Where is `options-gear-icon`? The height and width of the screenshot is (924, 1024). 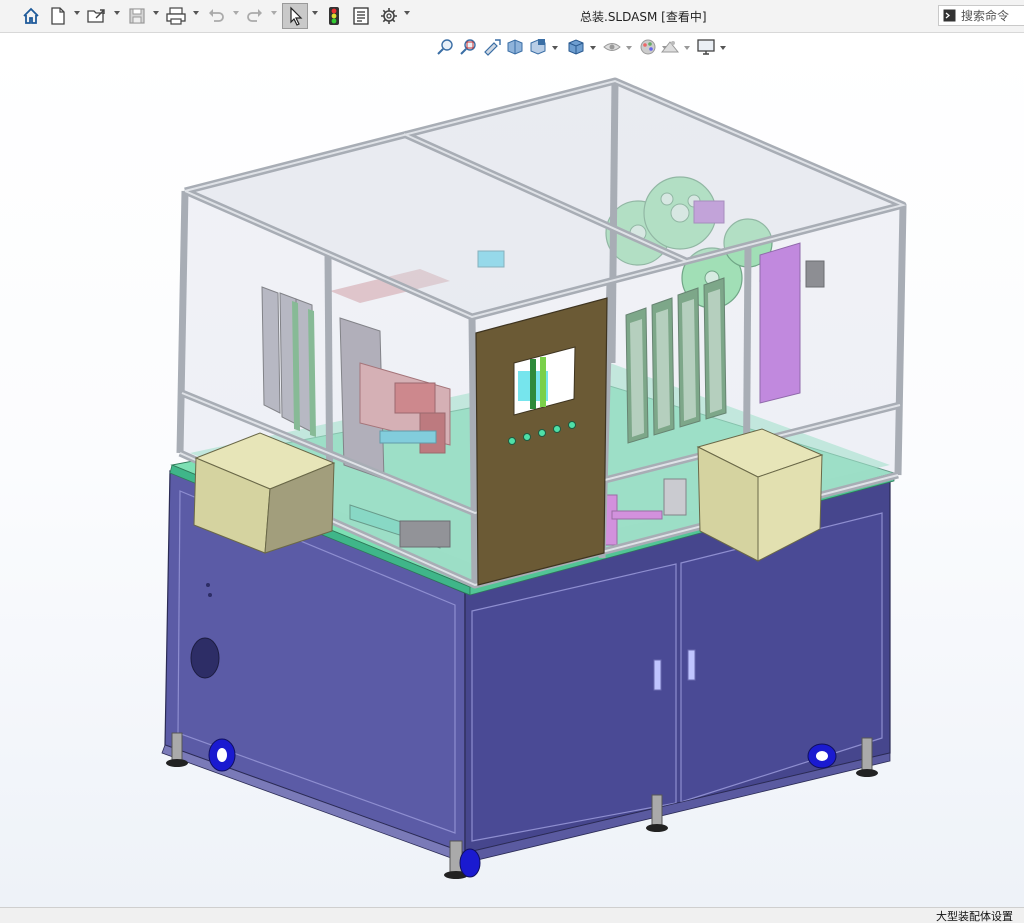 options-gear-icon is located at coordinates (389, 16).